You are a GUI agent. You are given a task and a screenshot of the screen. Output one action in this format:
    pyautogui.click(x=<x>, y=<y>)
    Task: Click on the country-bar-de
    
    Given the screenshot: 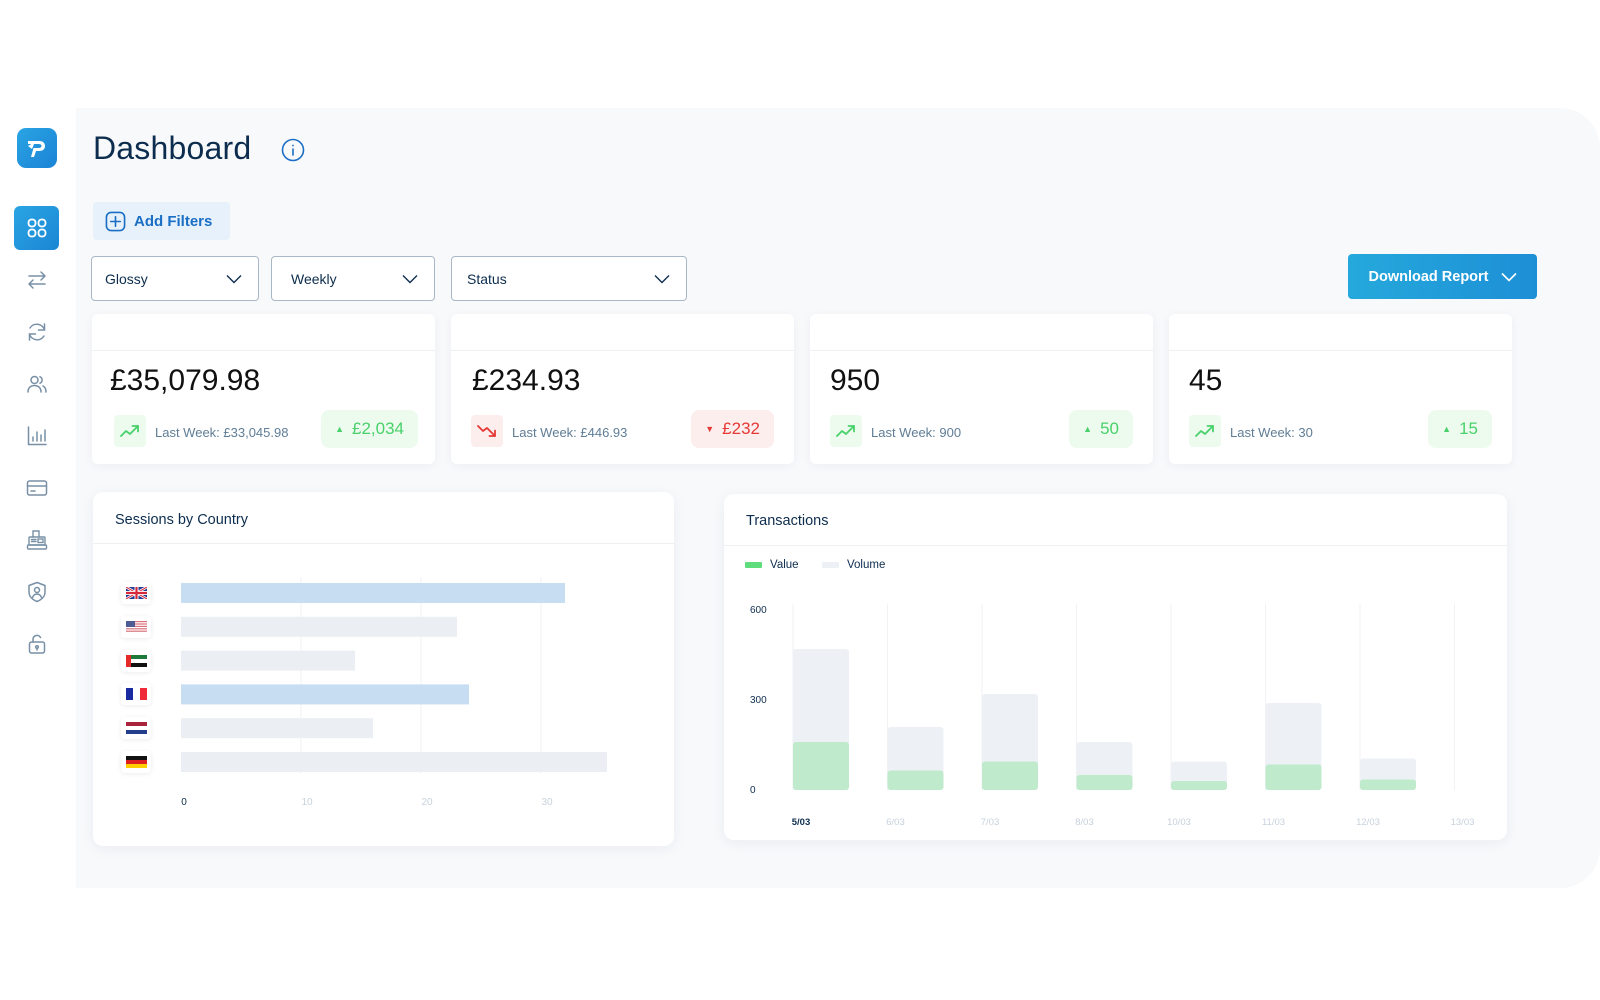 What is the action you would take?
    pyautogui.click(x=394, y=762)
    